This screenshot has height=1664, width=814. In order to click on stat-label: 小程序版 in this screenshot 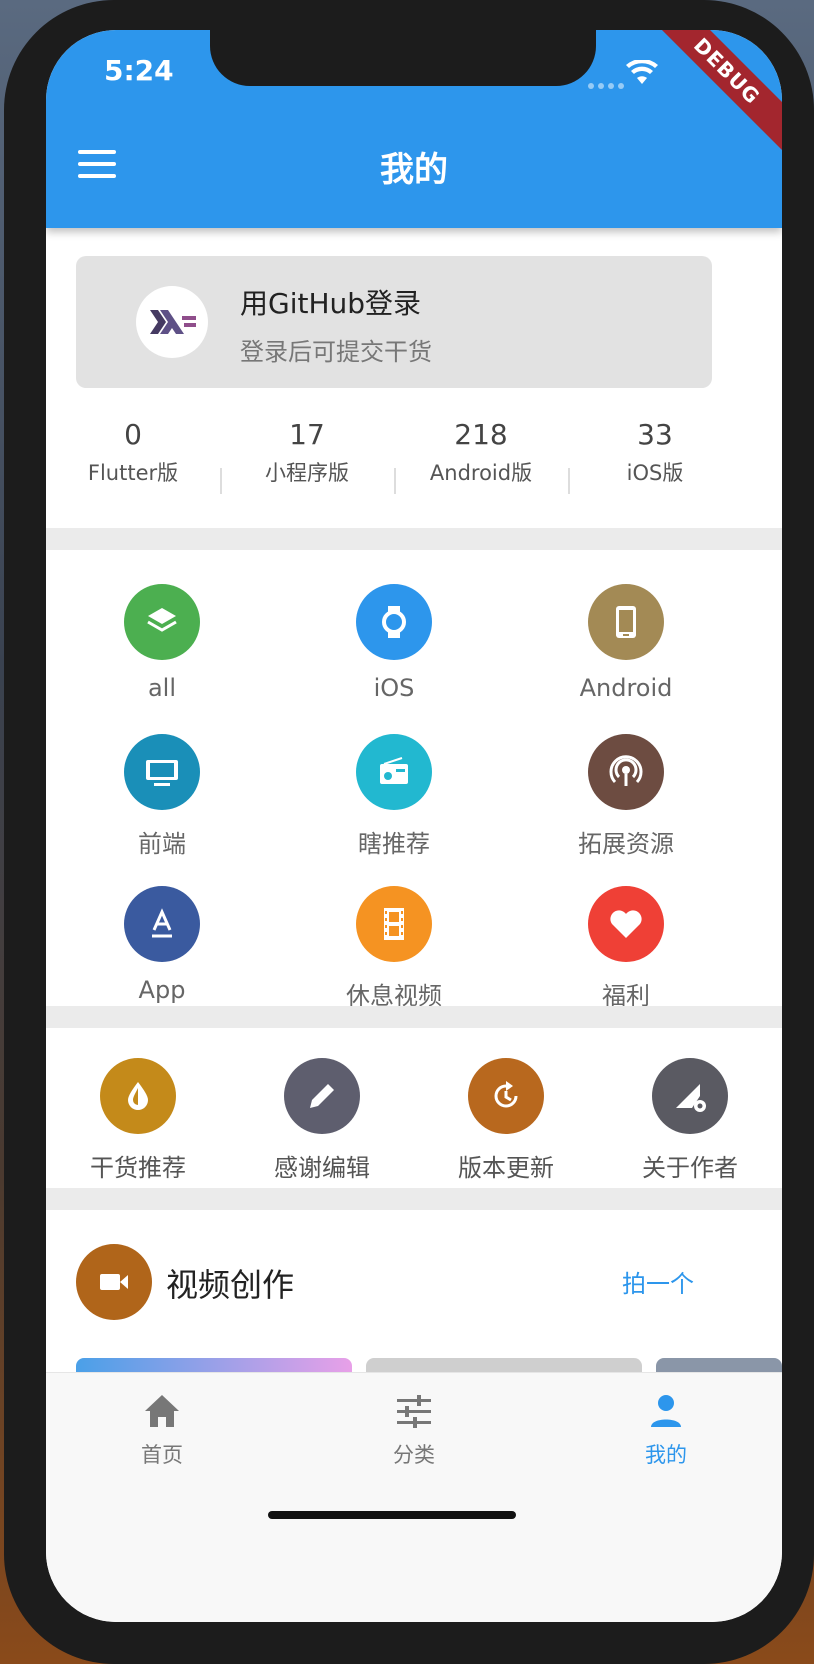, I will do `click(307, 473)`.